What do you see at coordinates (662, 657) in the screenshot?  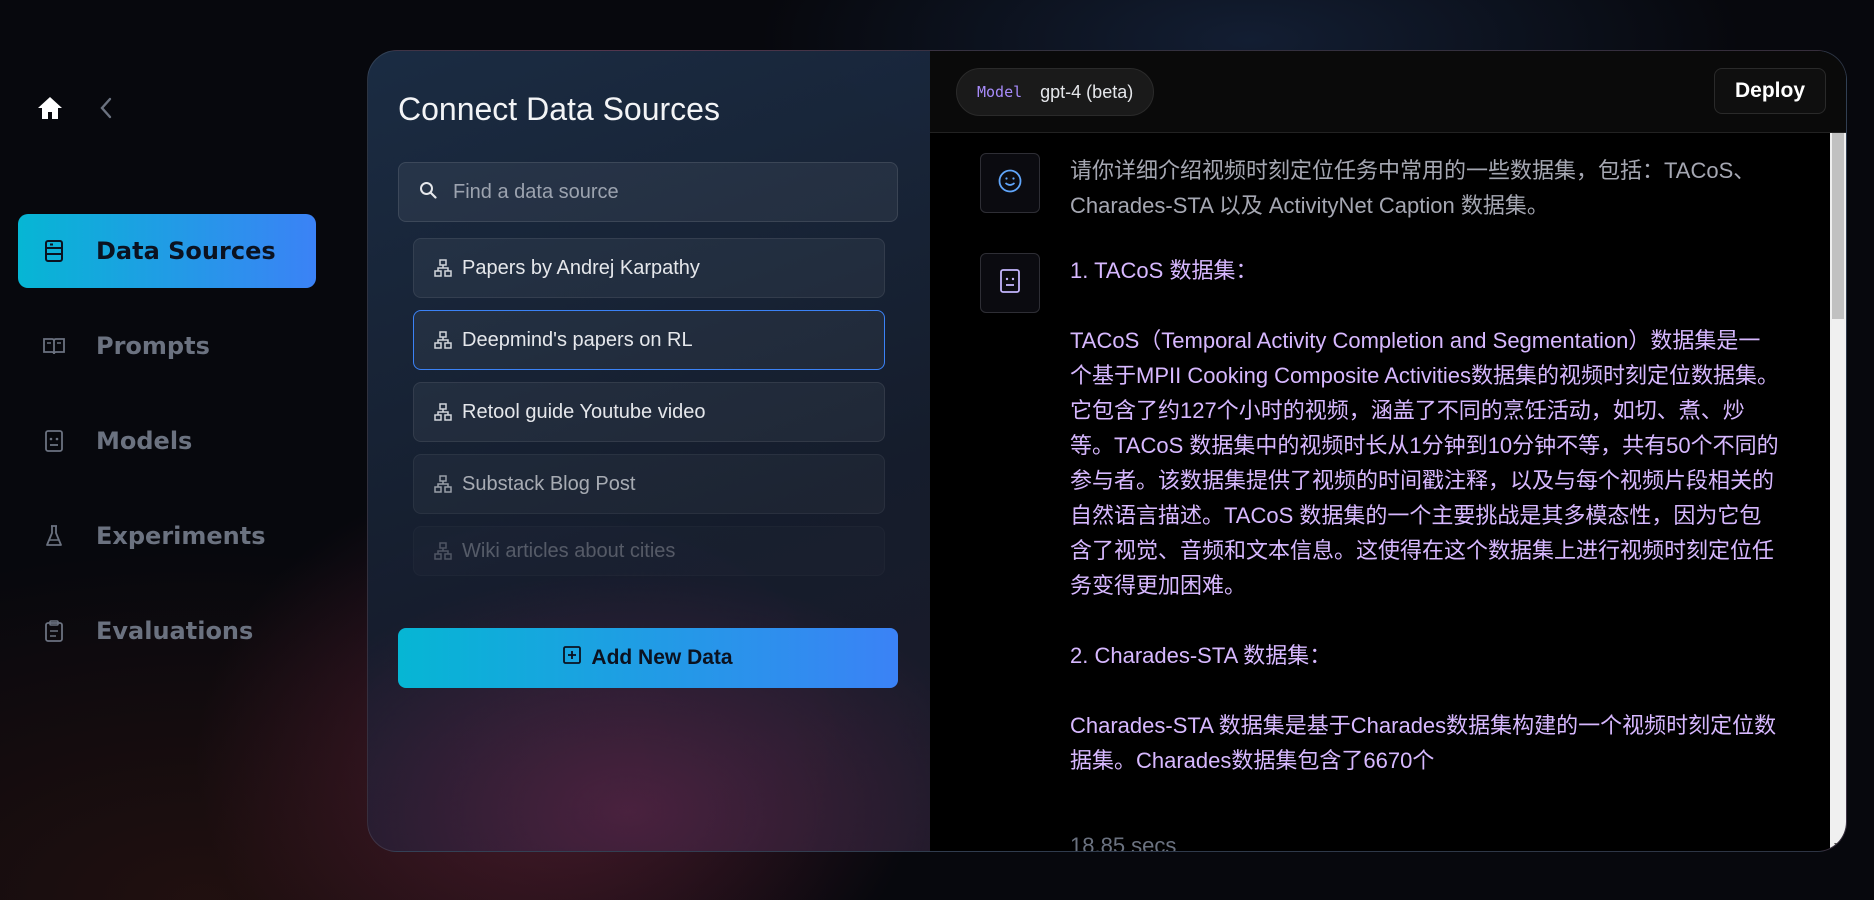 I see `add-new-data-label: Add New Data` at bounding box center [662, 657].